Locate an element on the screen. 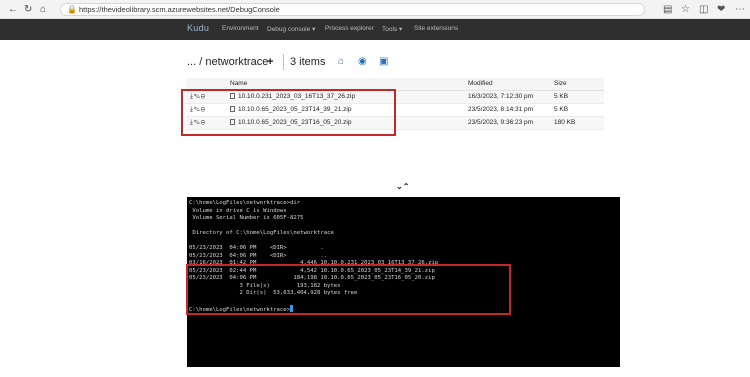 This screenshot has width=750, height=377. file-size: 180 KB is located at coordinates (579, 123).